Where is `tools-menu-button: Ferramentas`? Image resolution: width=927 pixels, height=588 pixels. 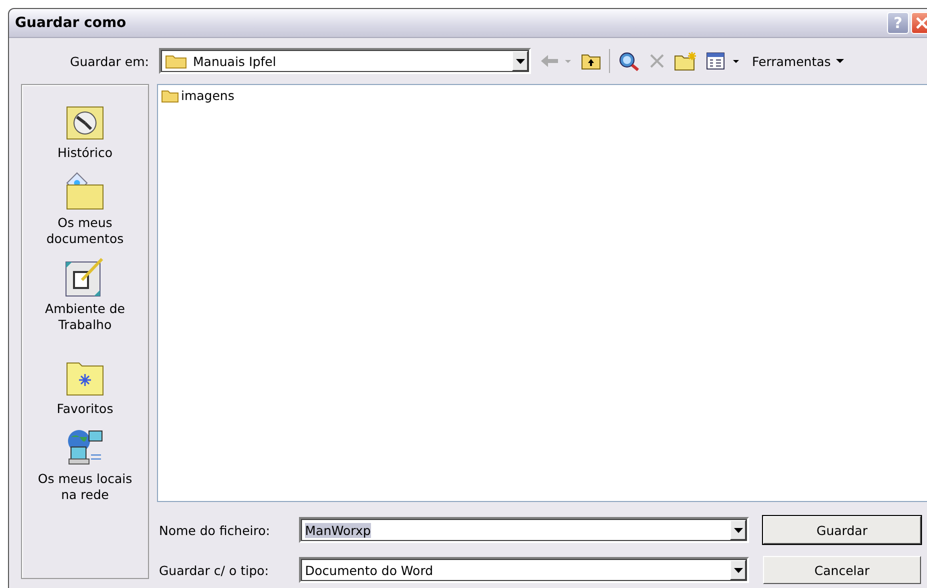
tools-menu-button: Ferramentas is located at coordinates (798, 61).